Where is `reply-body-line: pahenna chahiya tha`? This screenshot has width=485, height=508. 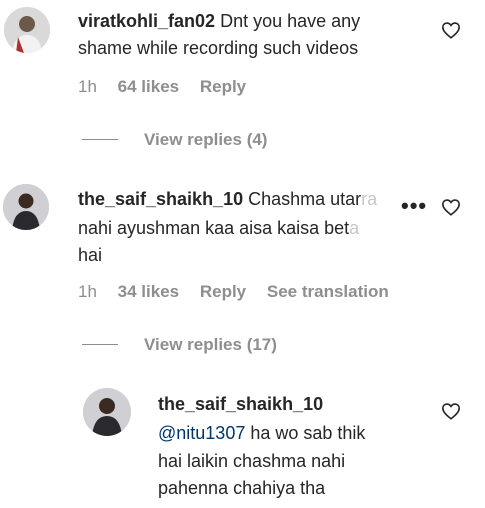 reply-body-line: pahenna chahiya tha is located at coordinates (242, 488).